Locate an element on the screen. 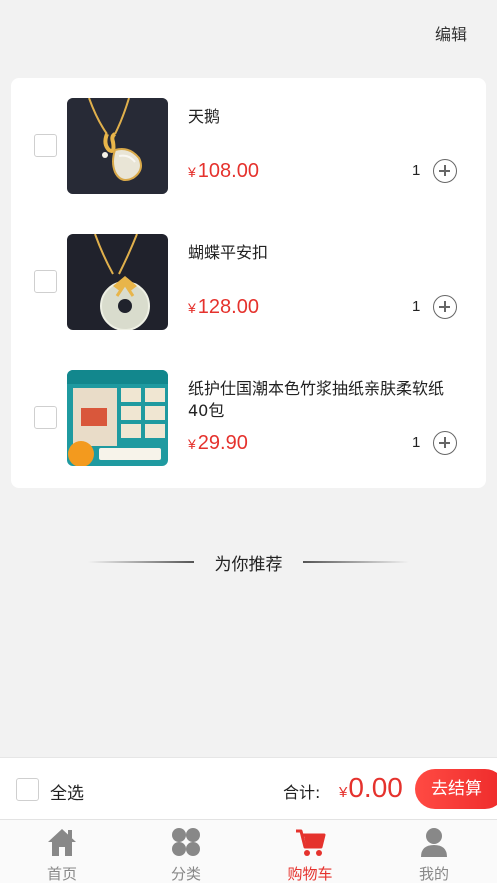 The height and width of the screenshot is (883, 497). tab-profile: 我的 is located at coordinates (434, 851).